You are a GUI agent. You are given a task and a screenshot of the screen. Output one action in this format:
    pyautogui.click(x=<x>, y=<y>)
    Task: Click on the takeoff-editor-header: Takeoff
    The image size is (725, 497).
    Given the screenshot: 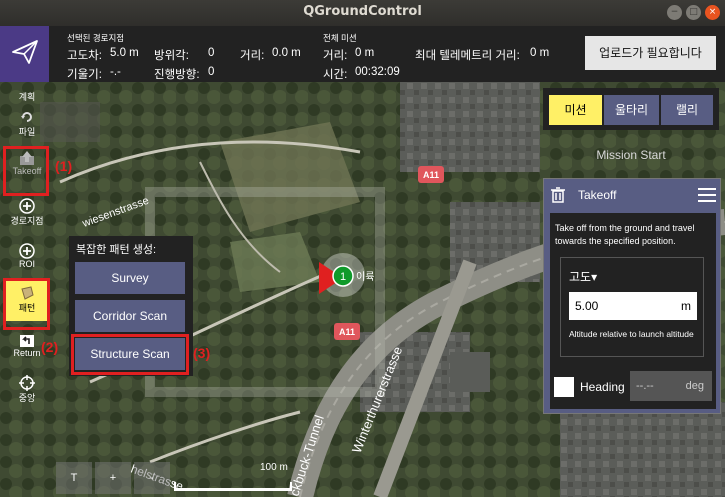 What is the action you would take?
    pyautogui.click(x=632, y=195)
    